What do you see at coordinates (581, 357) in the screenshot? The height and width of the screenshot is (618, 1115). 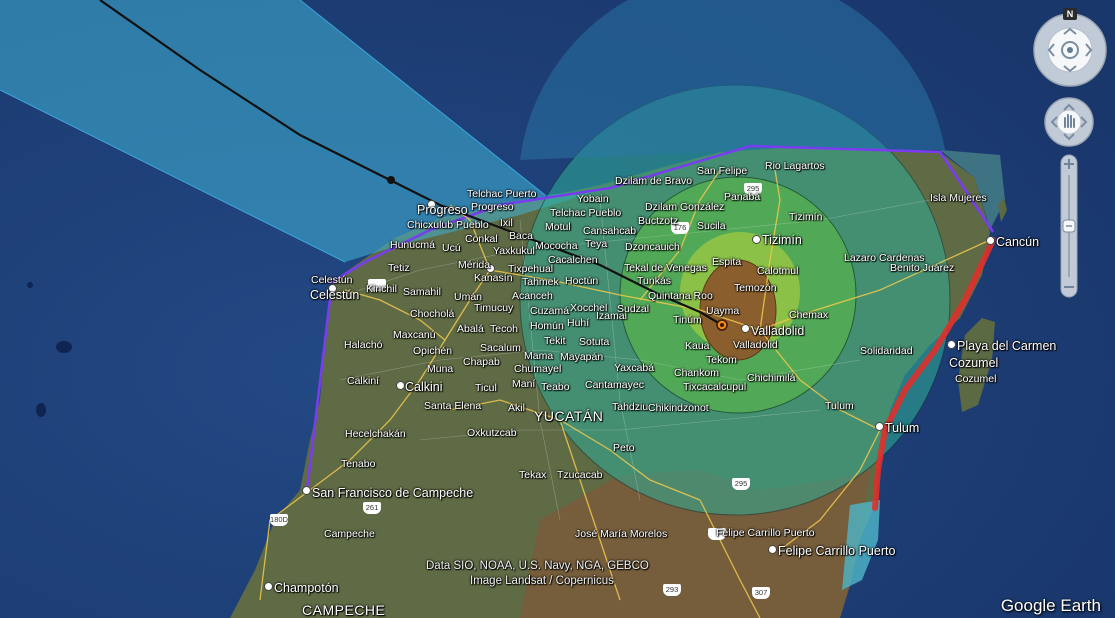 I see `place-label: Mayapán` at bounding box center [581, 357].